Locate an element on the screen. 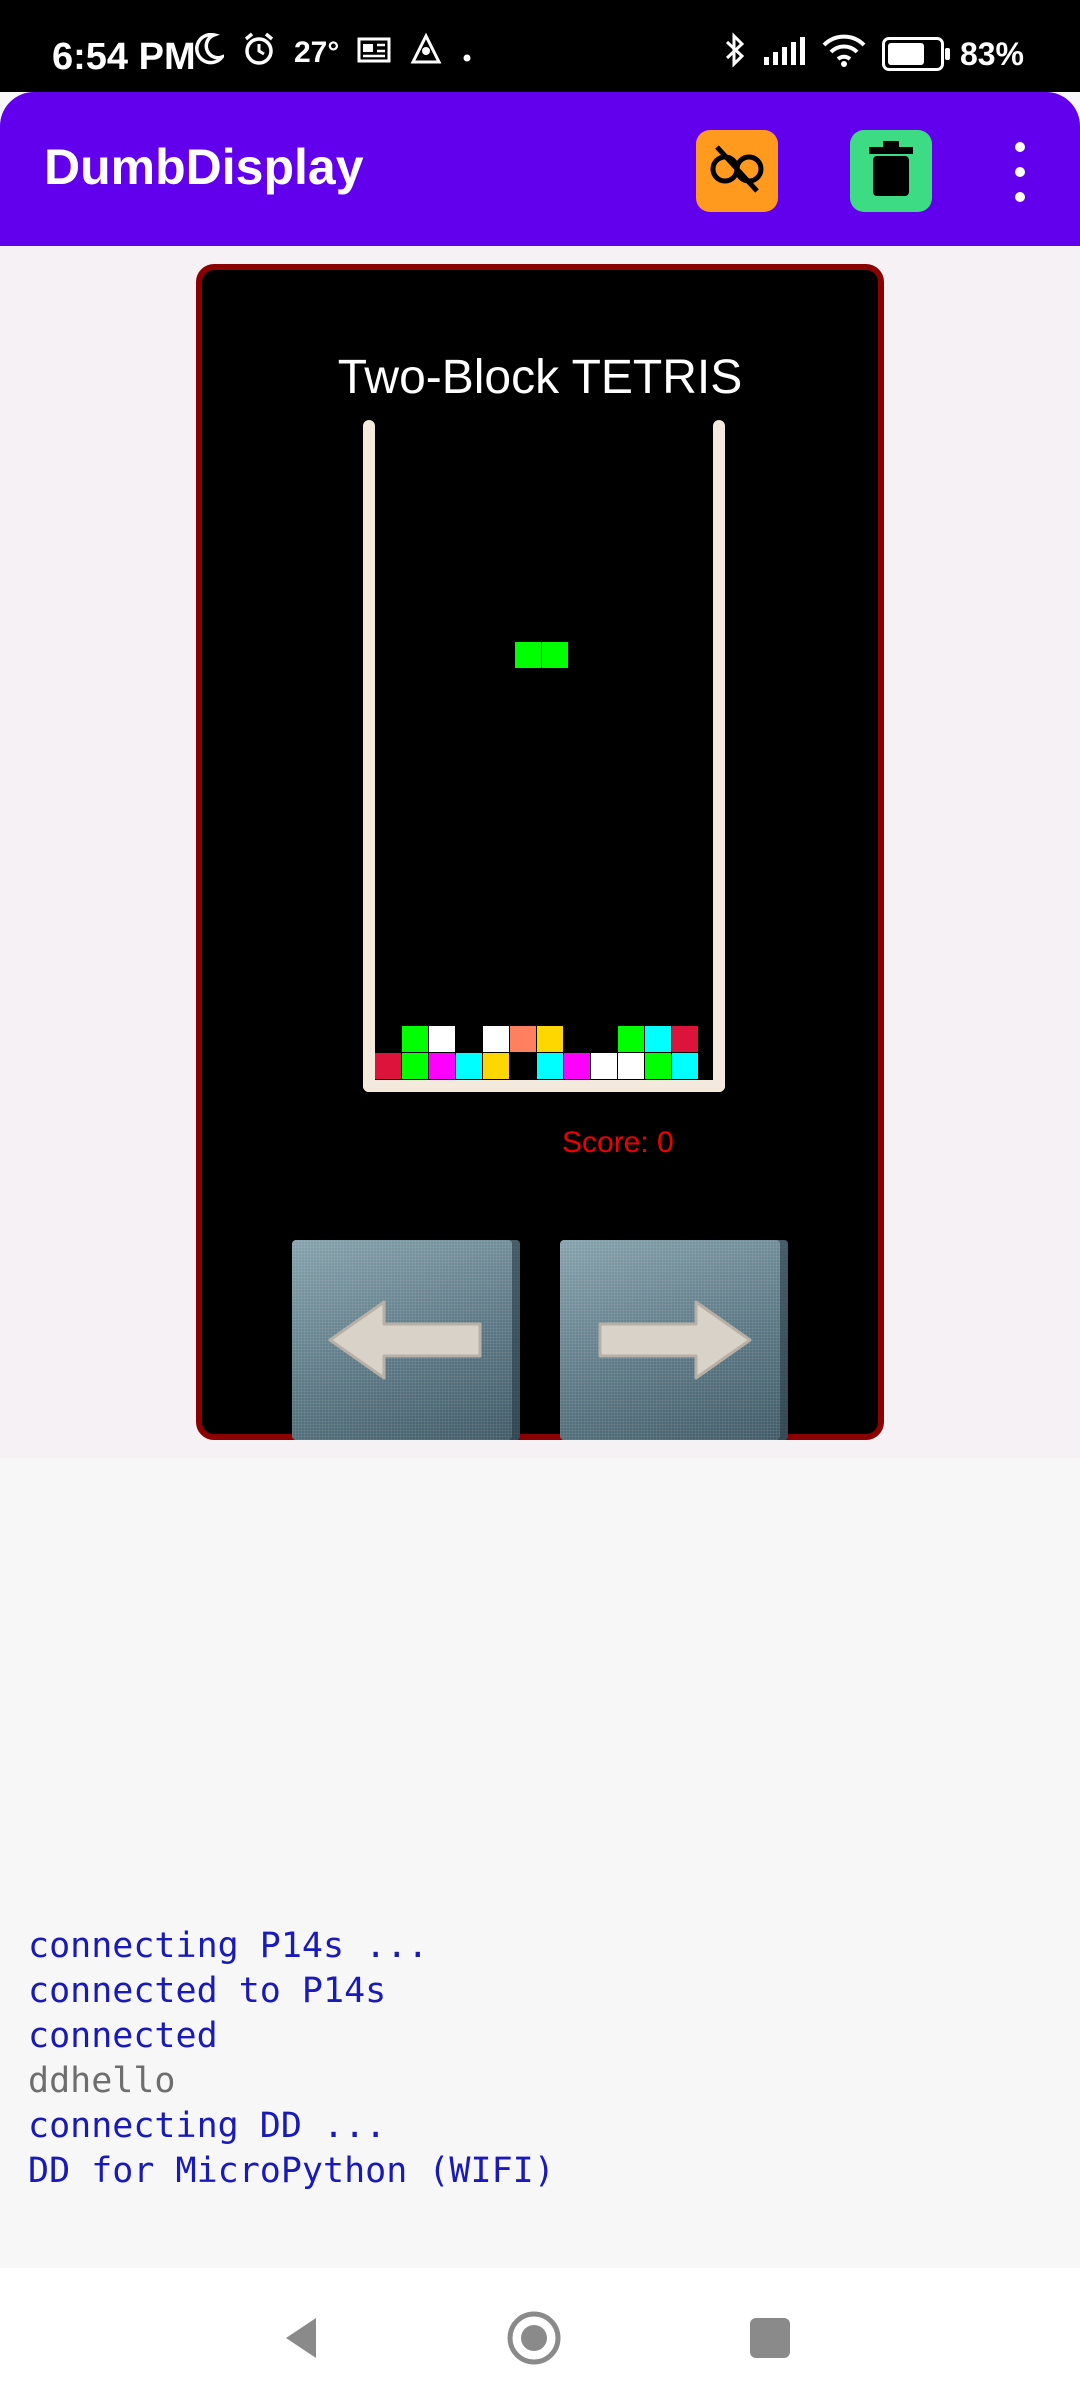 Image resolution: width=1080 pixels, height=2400 pixels. move-left-button is located at coordinates (406, 1340).